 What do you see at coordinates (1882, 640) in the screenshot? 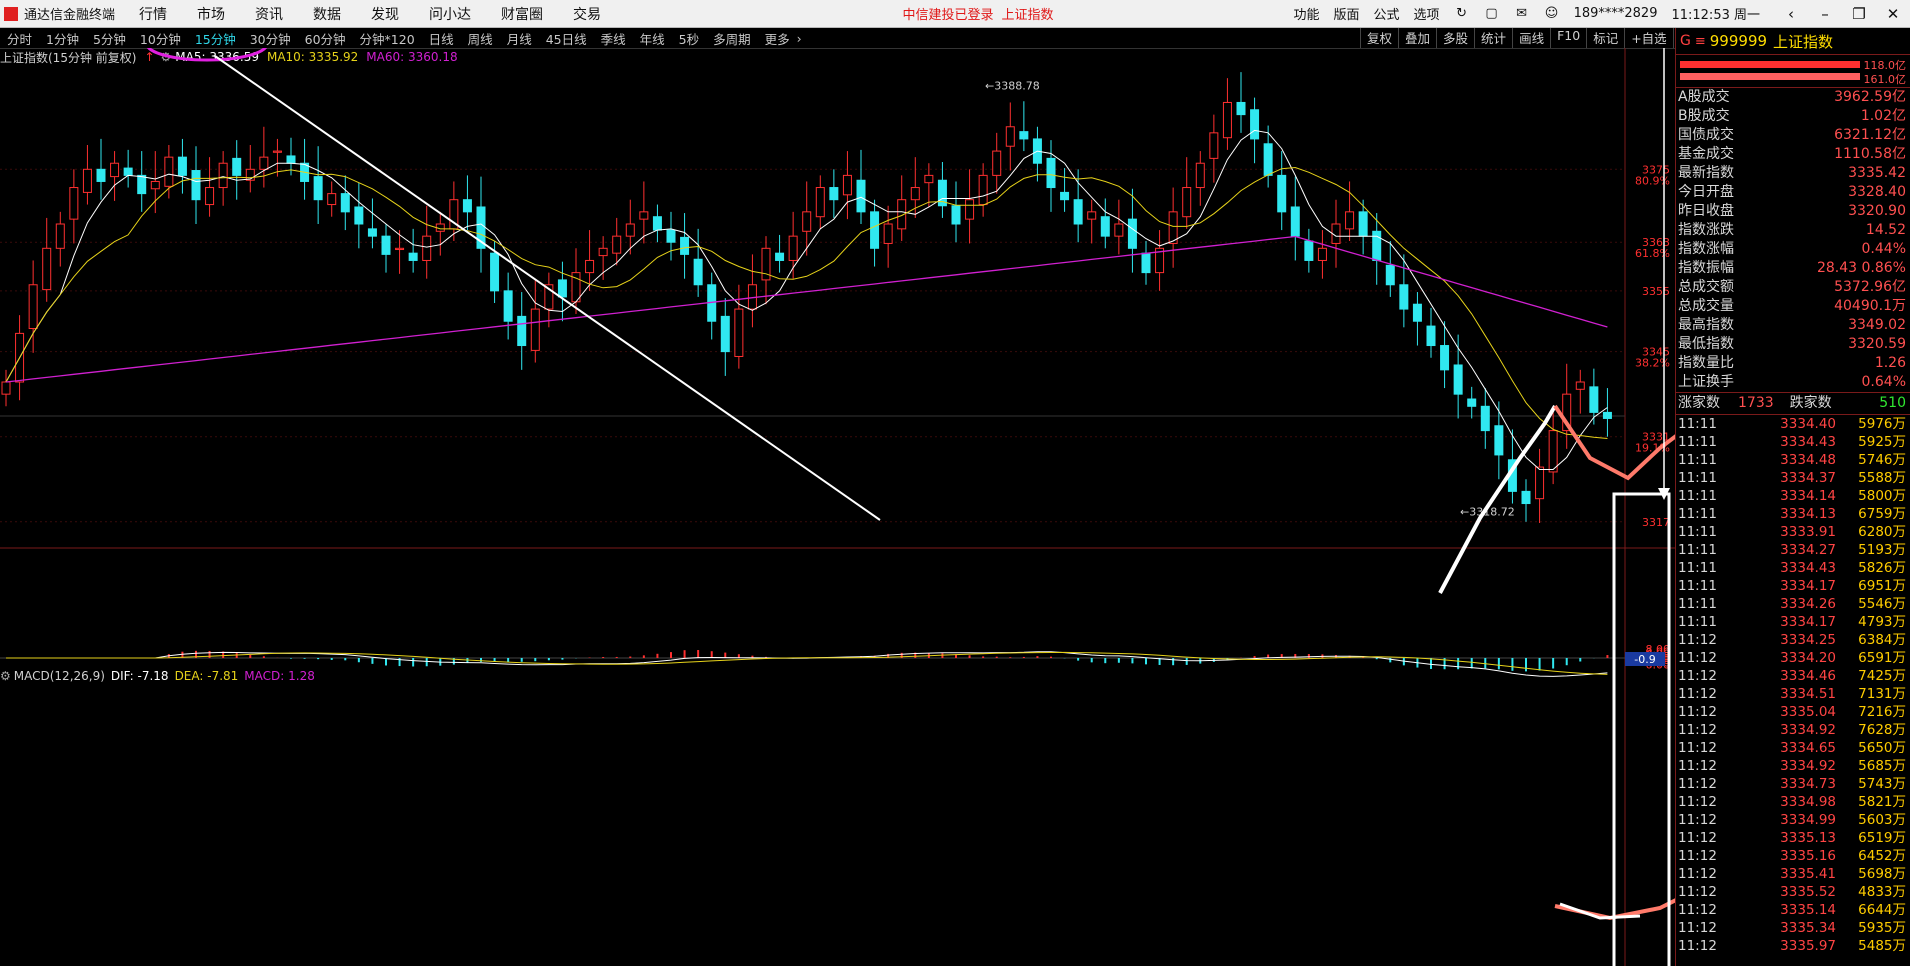
I see `tick-volume: 6384万` at bounding box center [1882, 640].